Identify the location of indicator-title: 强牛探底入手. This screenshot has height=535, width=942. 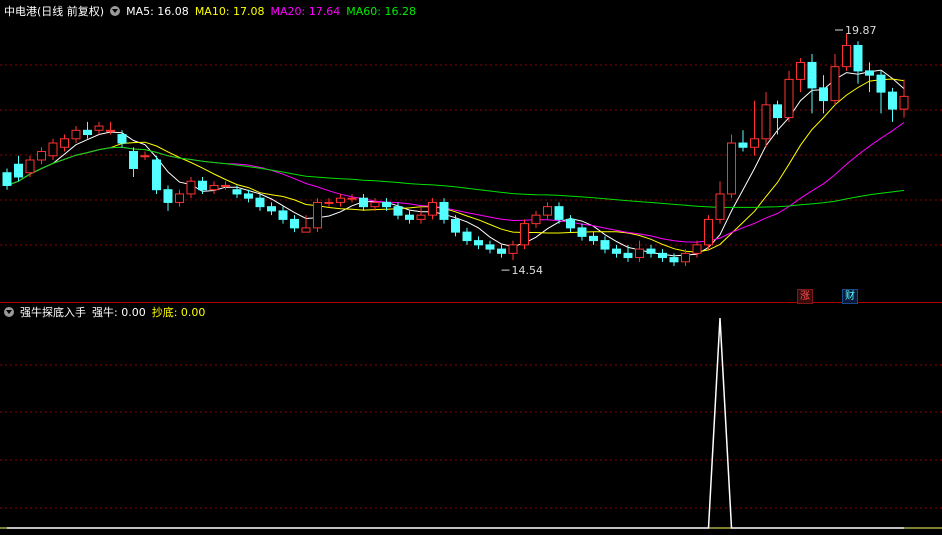
(53, 312).